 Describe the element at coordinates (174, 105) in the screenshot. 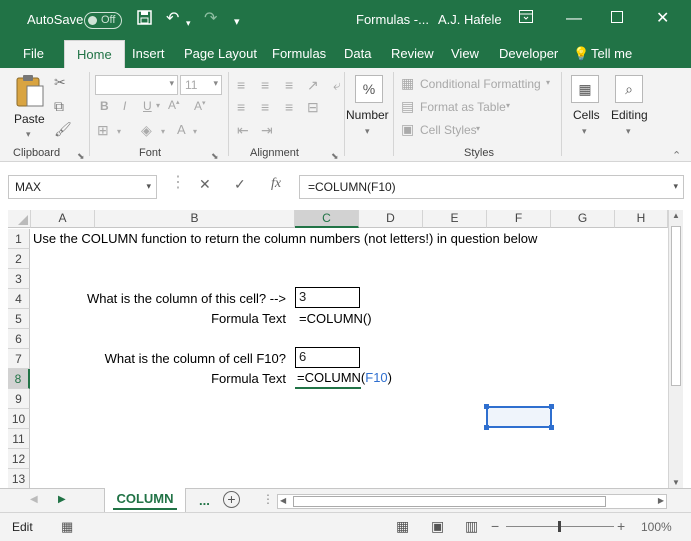

I see `increase-font-icon: A▴` at that location.